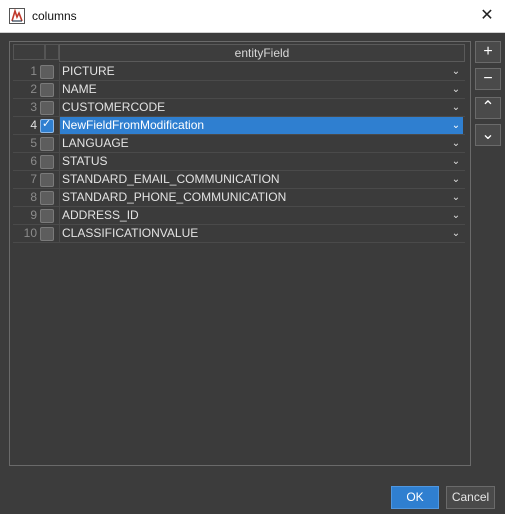  What do you see at coordinates (33, 143) in the screenshot?
I see `row-number: 5` at bounding box center [33, 143].